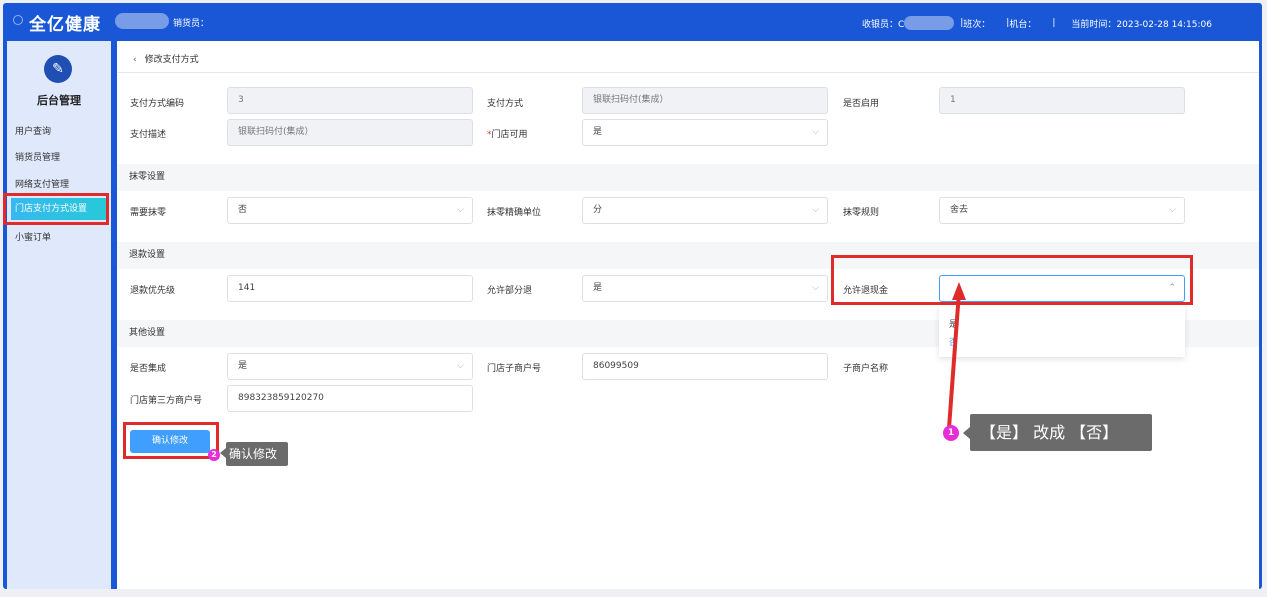  I want to click on need-round-label: 需要抹零, so click(148, 213).